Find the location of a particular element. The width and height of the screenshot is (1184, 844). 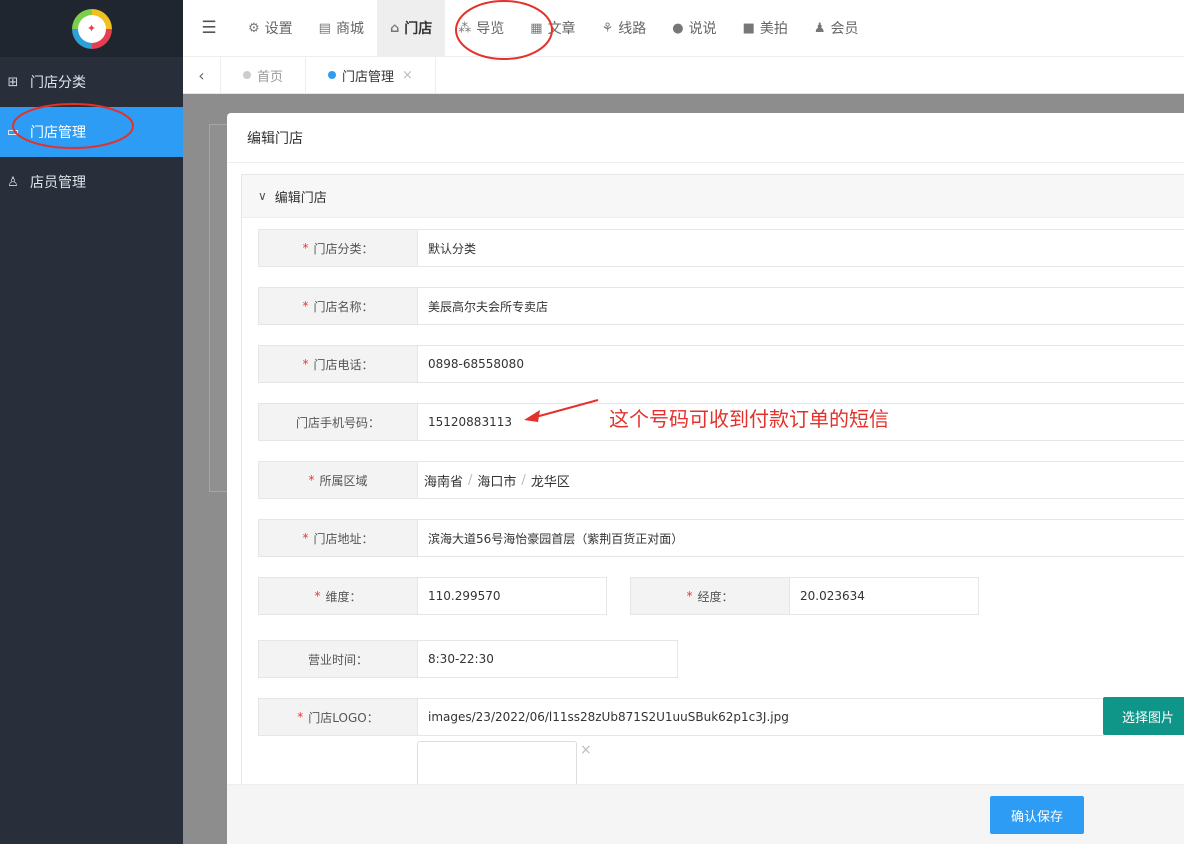

field-phone: * 门店电话： 0898-68558080 is located at coordinates (721, 364).